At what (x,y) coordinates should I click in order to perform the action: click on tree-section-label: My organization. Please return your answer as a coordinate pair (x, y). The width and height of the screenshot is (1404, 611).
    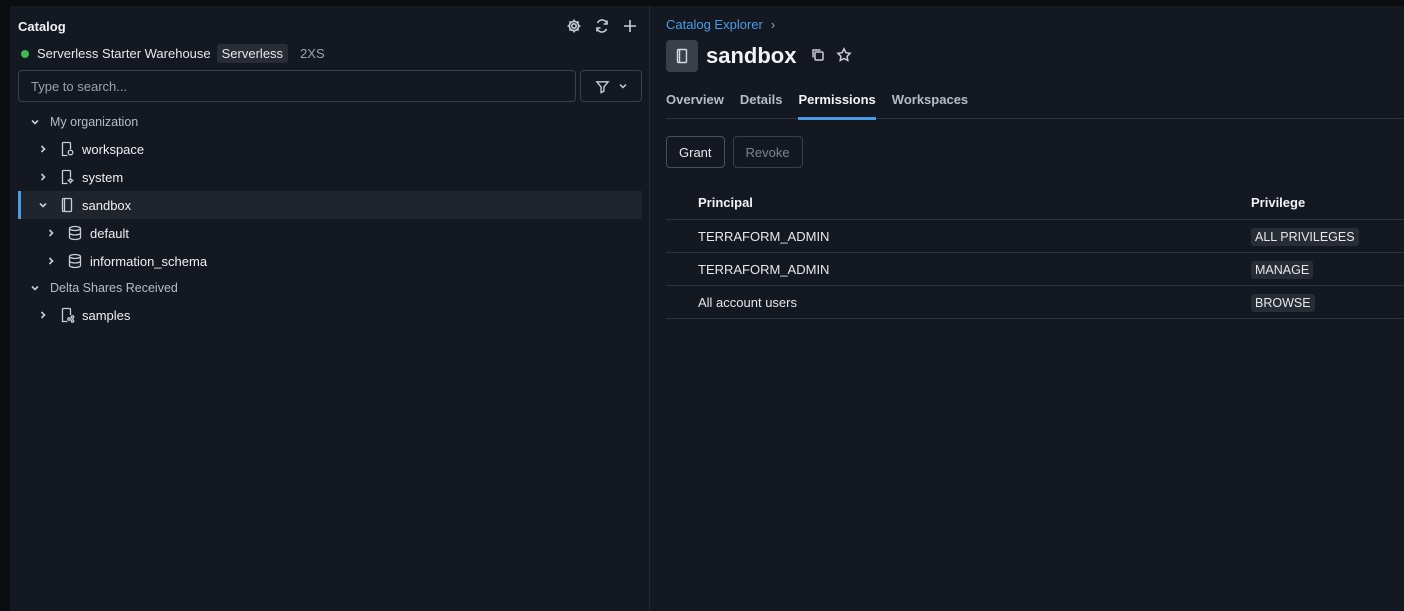
    Looking at the image, I should click on (94, 122).